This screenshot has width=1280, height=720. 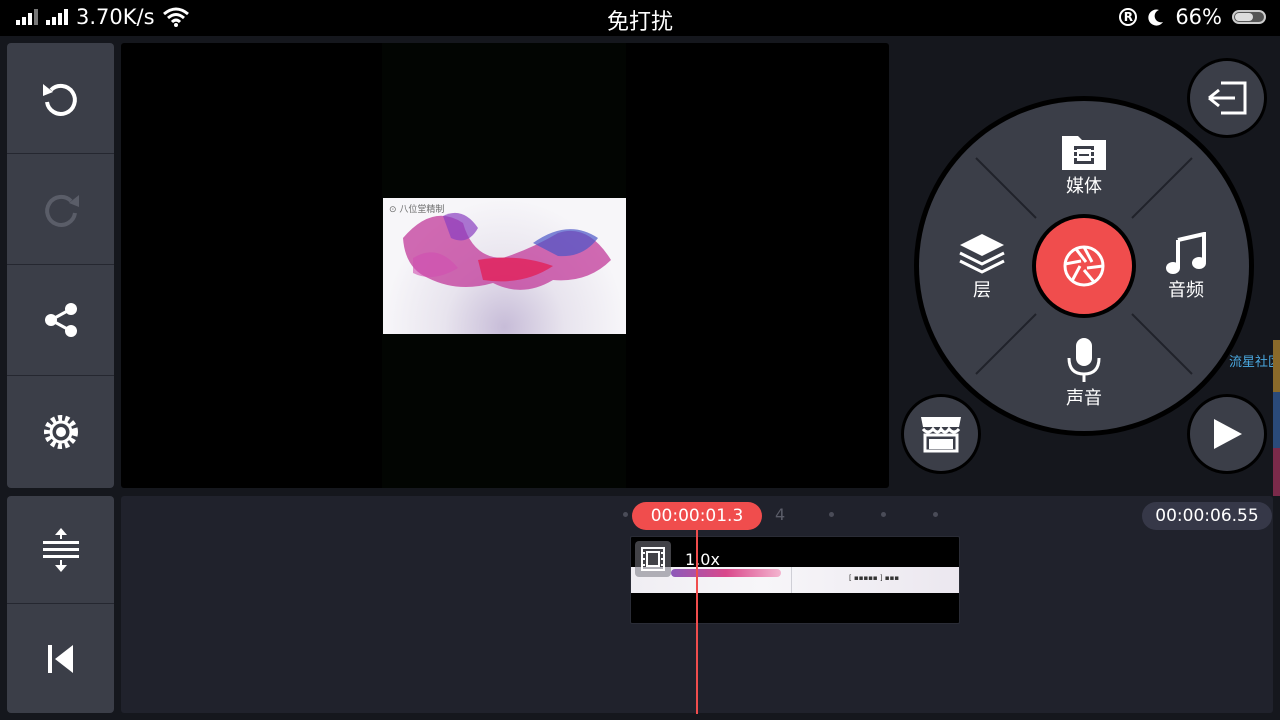 I want to click on exit-button, so click(x=1227, y=98).